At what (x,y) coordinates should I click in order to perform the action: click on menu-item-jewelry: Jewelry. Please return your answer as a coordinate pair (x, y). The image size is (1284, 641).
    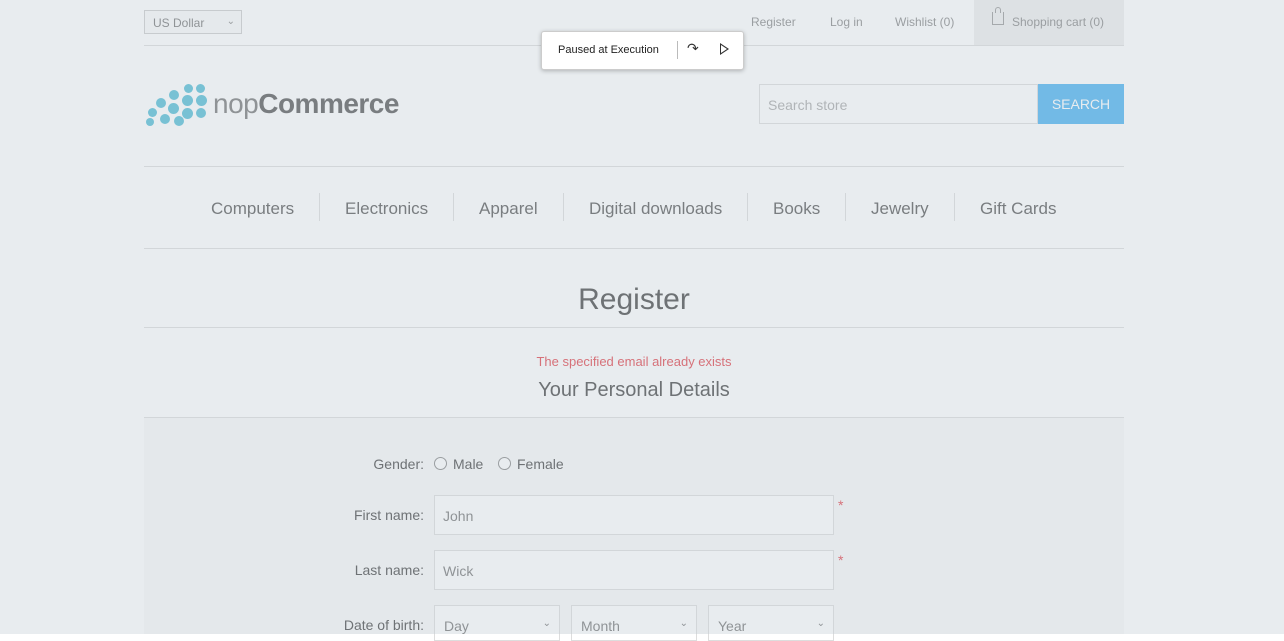
    Looking at the image, I should click on (900, 209).